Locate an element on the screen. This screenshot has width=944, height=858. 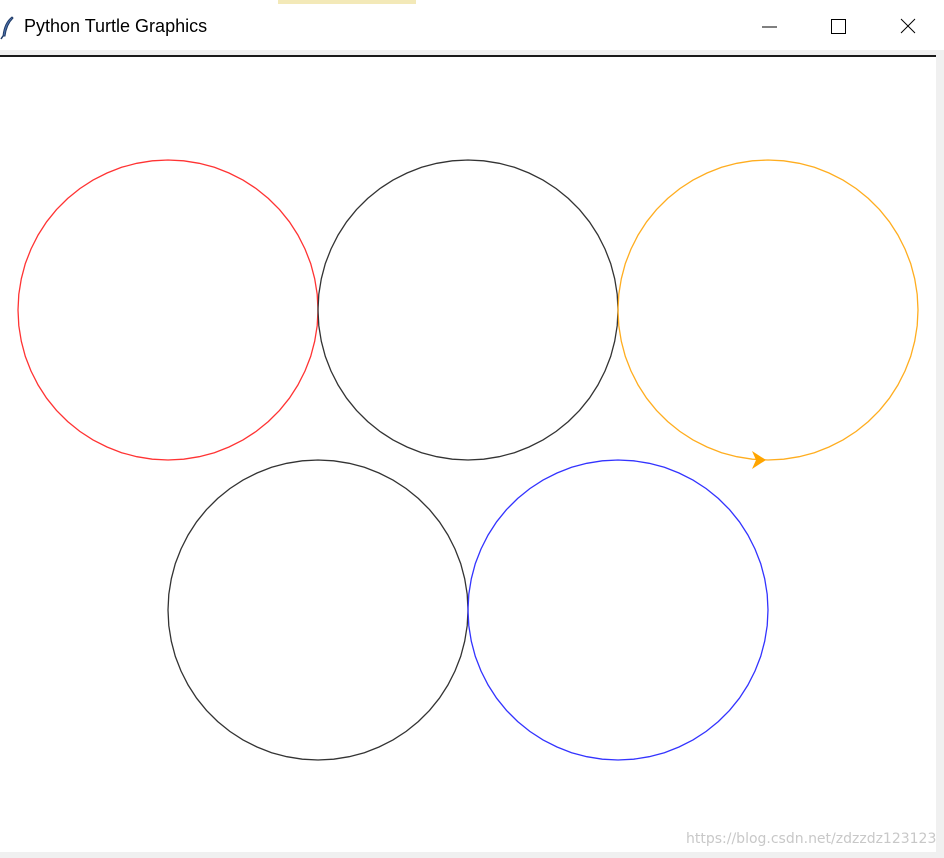
close-icon is located at coordinates (908, 26).